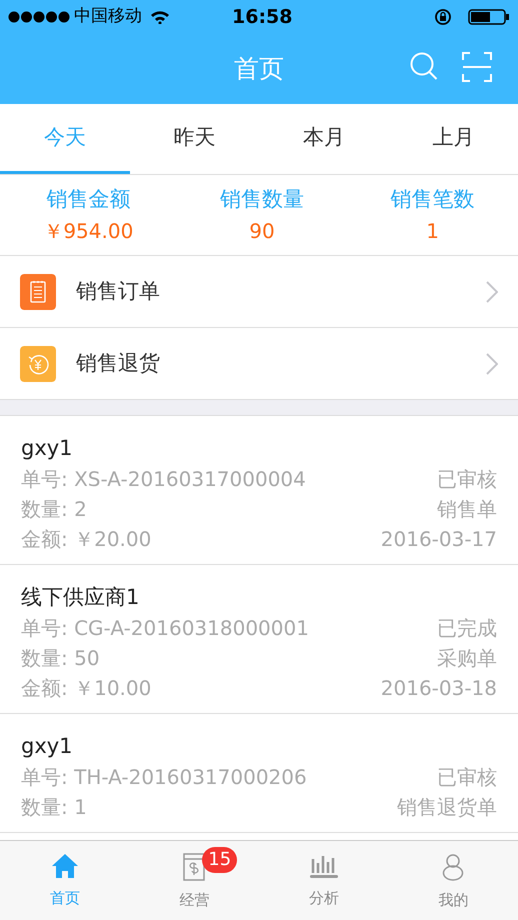  I want to click on status-time: 16:58, so click(262, 17).